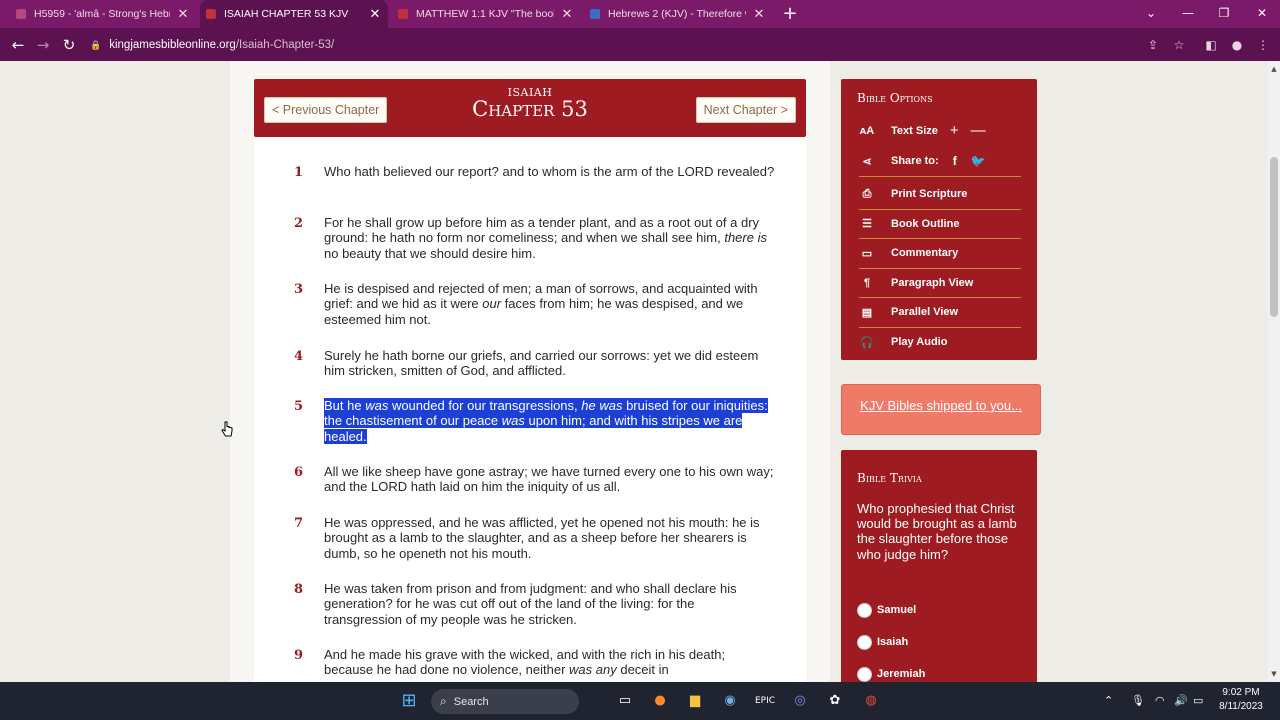 This screenshot has height=720, width=1280. Describe the element at coordinates (891, 674) in the screenshot. I see `trivia-answer-jeremiah: Jeremiah` at that location.